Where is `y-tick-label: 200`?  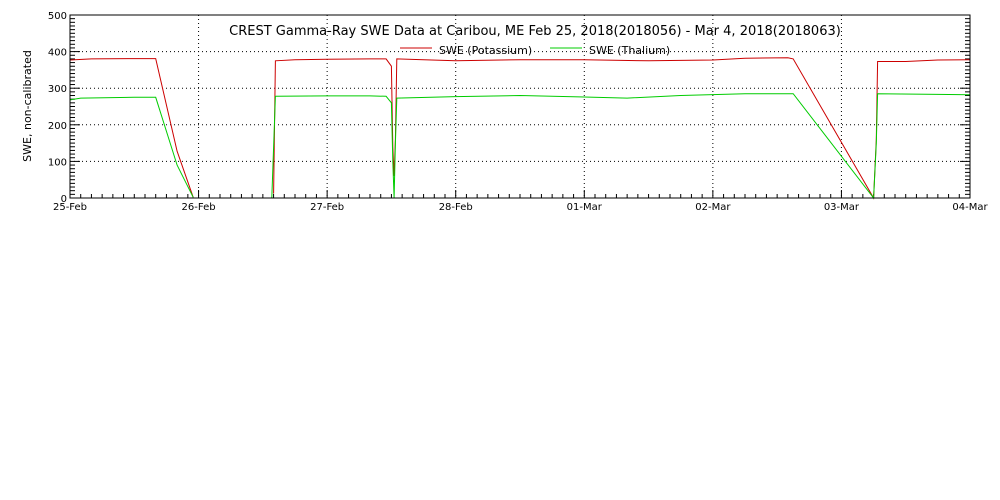 y-tick-label: 200 is located at coordinates (57, 126).